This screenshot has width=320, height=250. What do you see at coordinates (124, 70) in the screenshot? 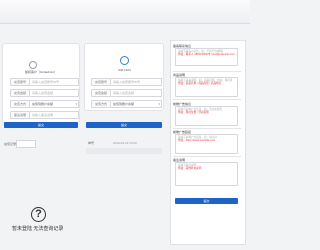
I see `account-uid: UID:1324` at bounding box center [124, 70].